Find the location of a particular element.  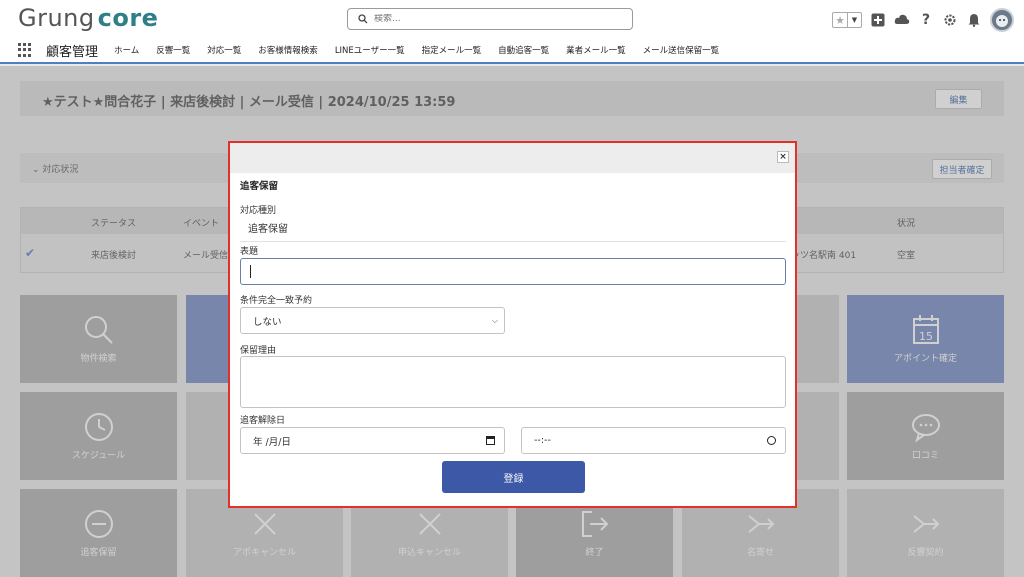

subject-label: 表題 is located at coordinates (249, 252).